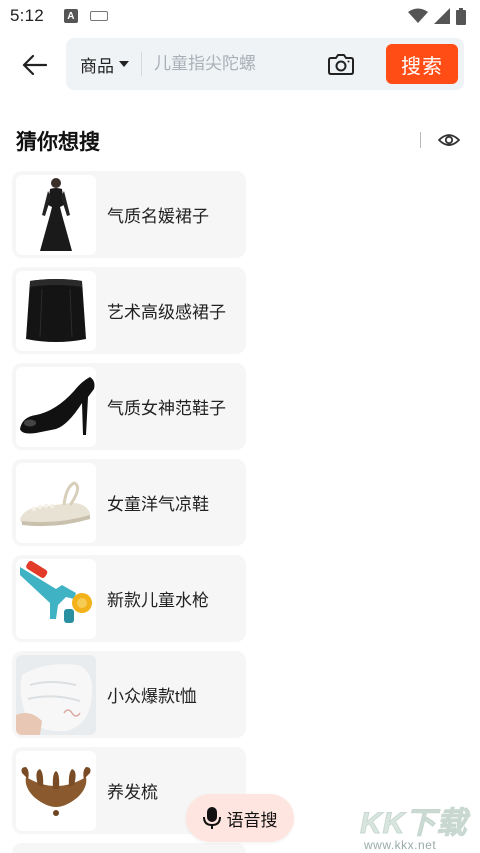  I want to click on suggestion-label: 新款儿童水枪, so click(158, 600).